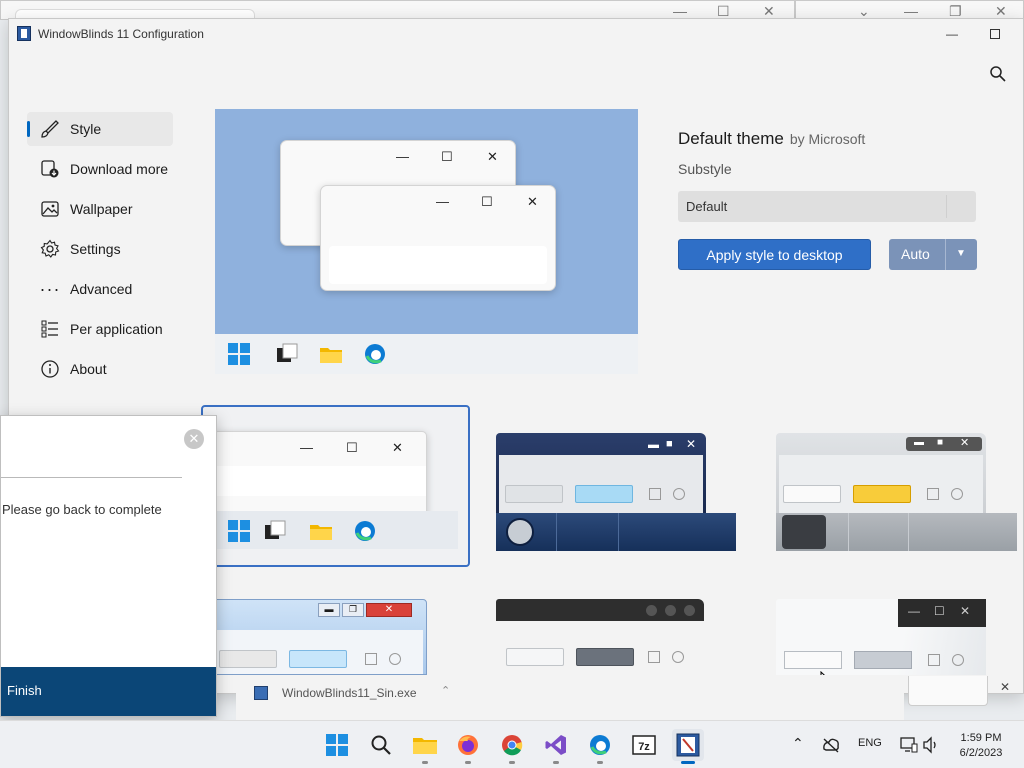  I want to click on thumb-taskbar, so click(616, 532).